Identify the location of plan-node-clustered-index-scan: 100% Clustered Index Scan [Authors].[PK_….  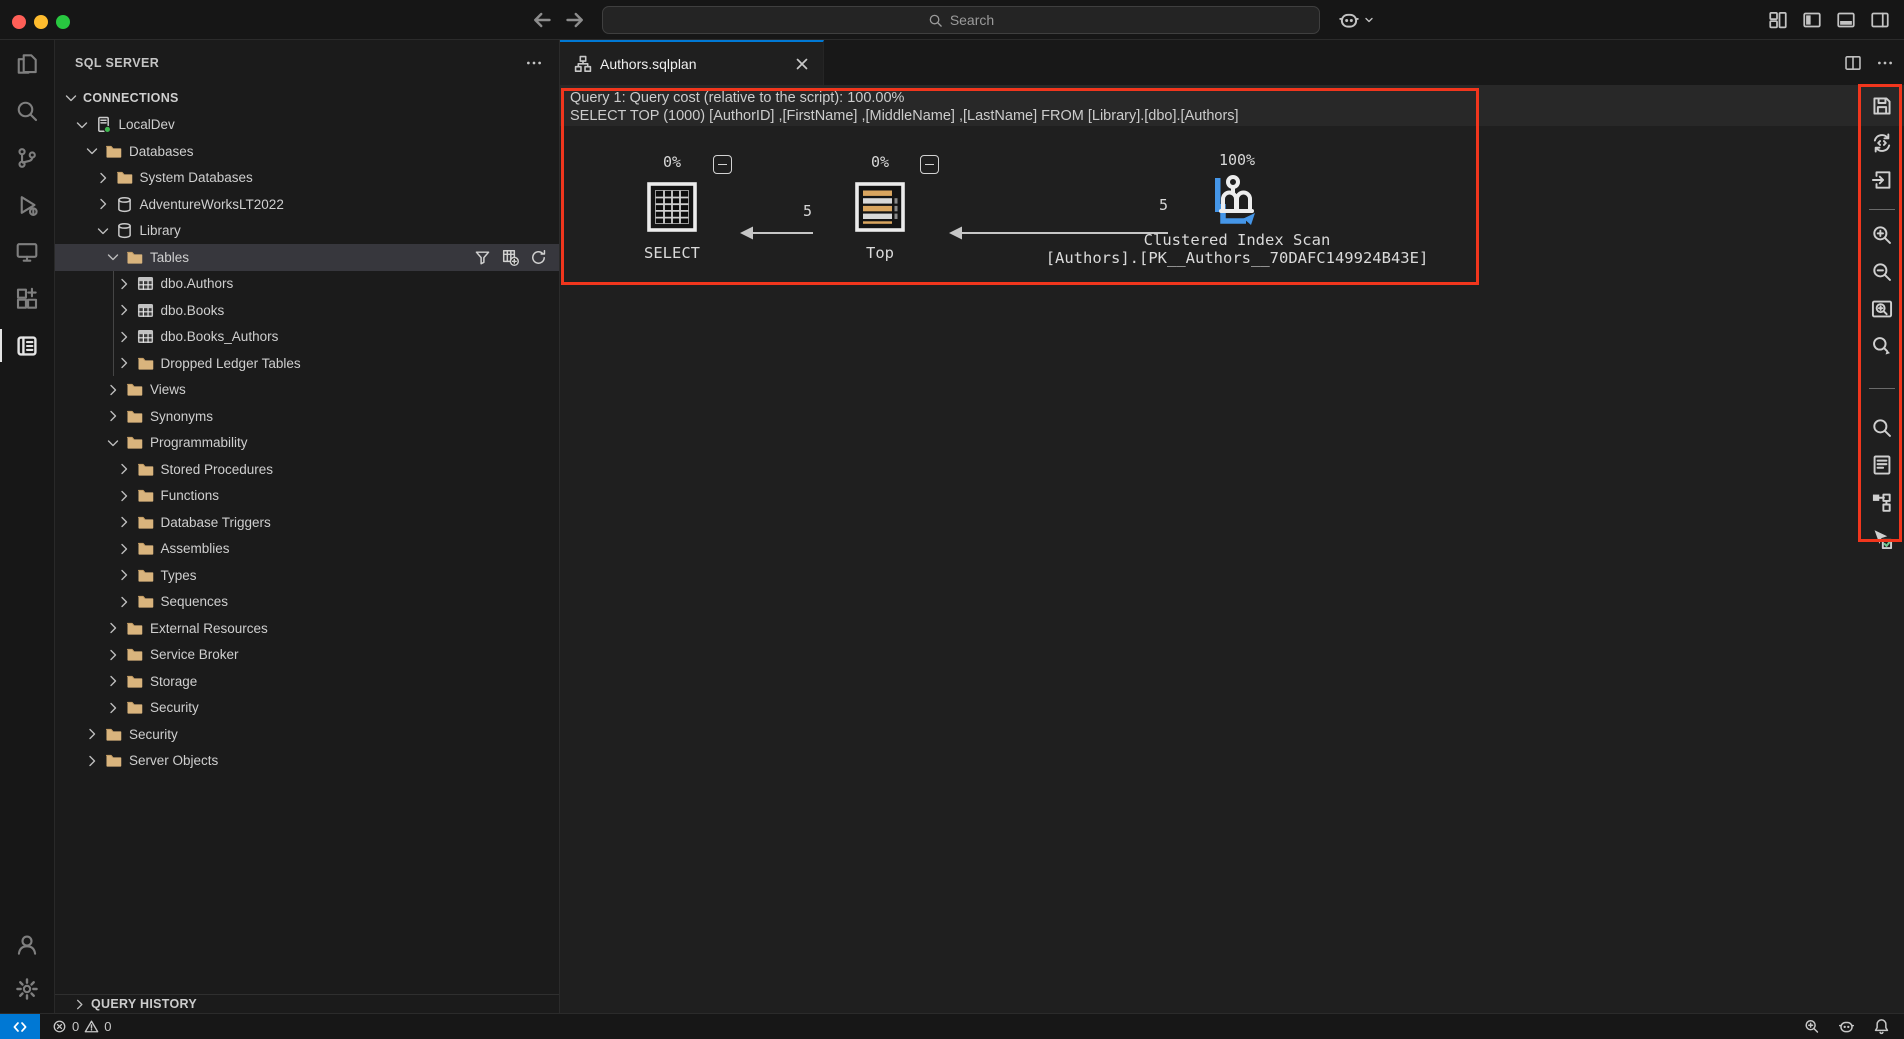
(1237, 209).